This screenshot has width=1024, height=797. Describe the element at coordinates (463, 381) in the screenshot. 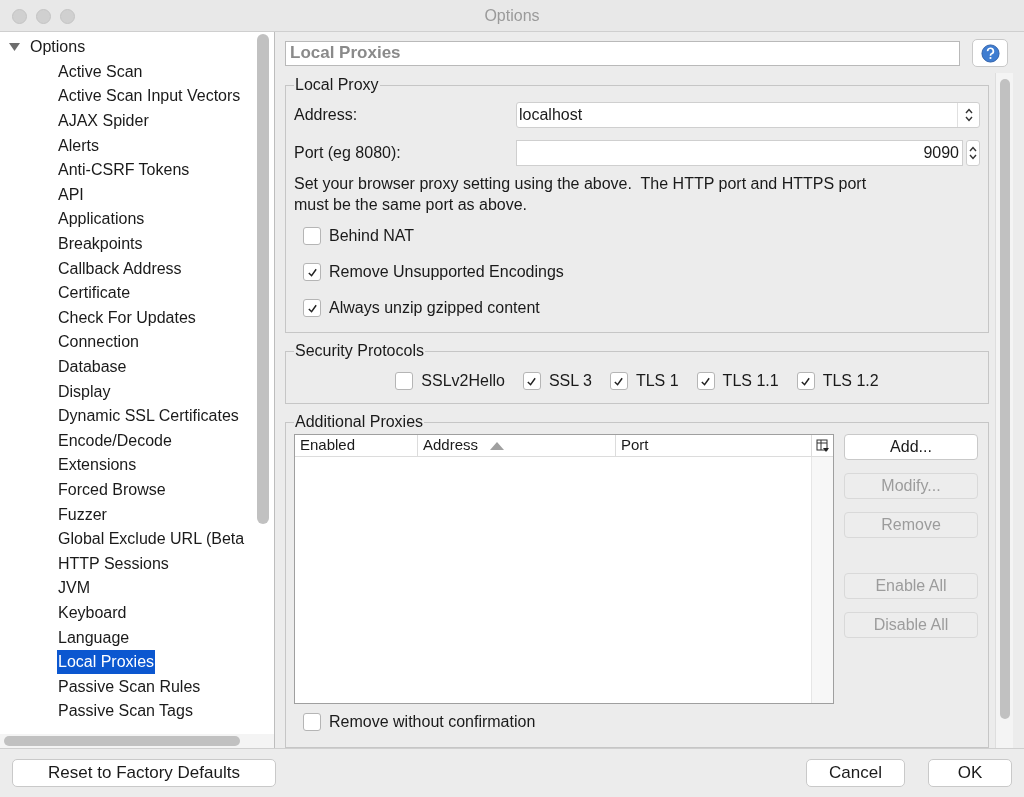

I see `checkbox-label: SSLv2Hello` at that location.